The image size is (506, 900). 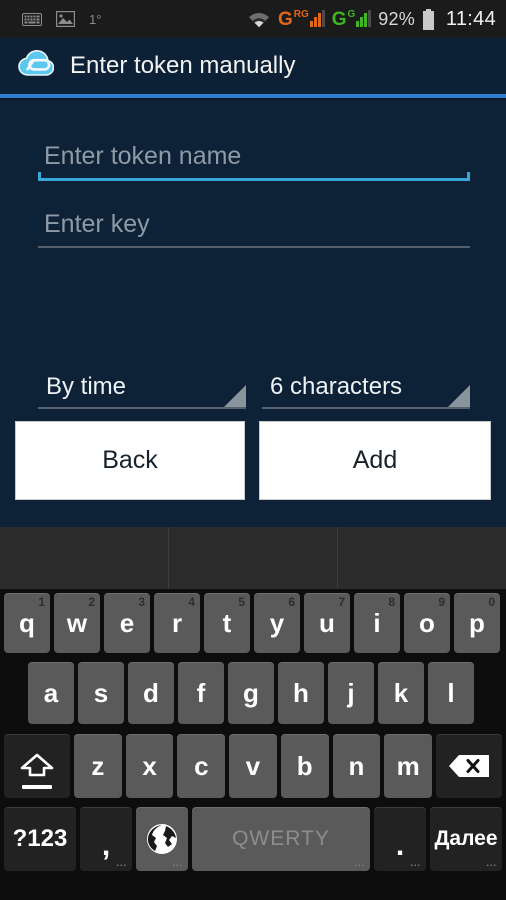 I want to click on key-number-hint: 2, so click(x=91, y=602).